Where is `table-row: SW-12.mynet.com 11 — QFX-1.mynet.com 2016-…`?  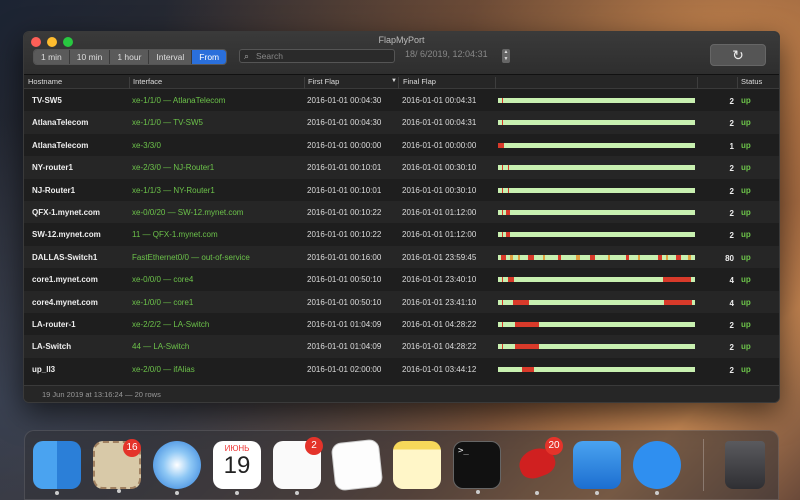 table-row: SW-12.mynet.com 11 — QFX-1.mynet.com 2016-… is located at coordinates (401, 234).